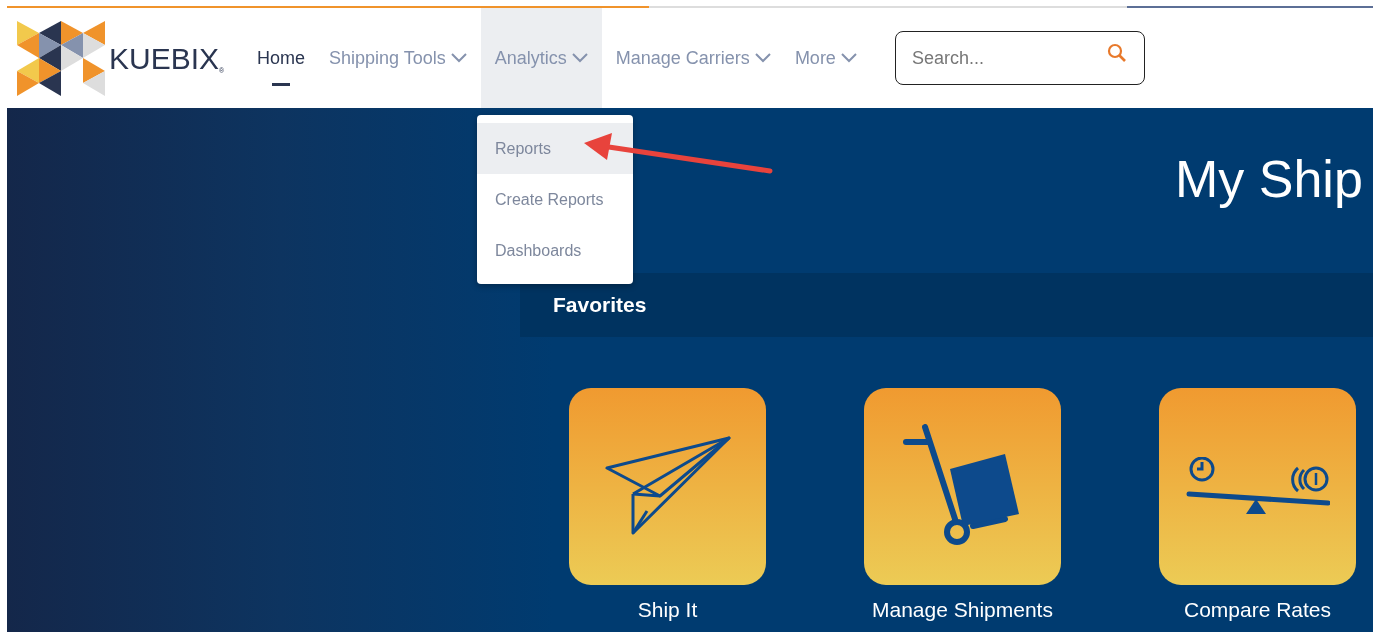 The height and width of the screenshot is (632, 1382). What do you see at coordinates (555, 148) in the screenshot?
I see `menu-item: Reports` at bounding box center [555, 148].